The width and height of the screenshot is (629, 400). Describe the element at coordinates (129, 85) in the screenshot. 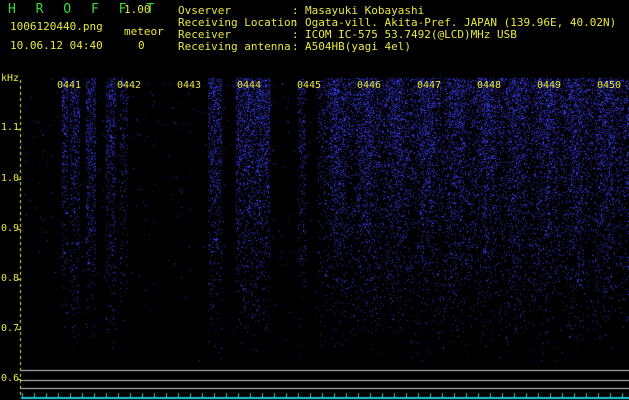

I see `time-marker-label: 0442` at that location.